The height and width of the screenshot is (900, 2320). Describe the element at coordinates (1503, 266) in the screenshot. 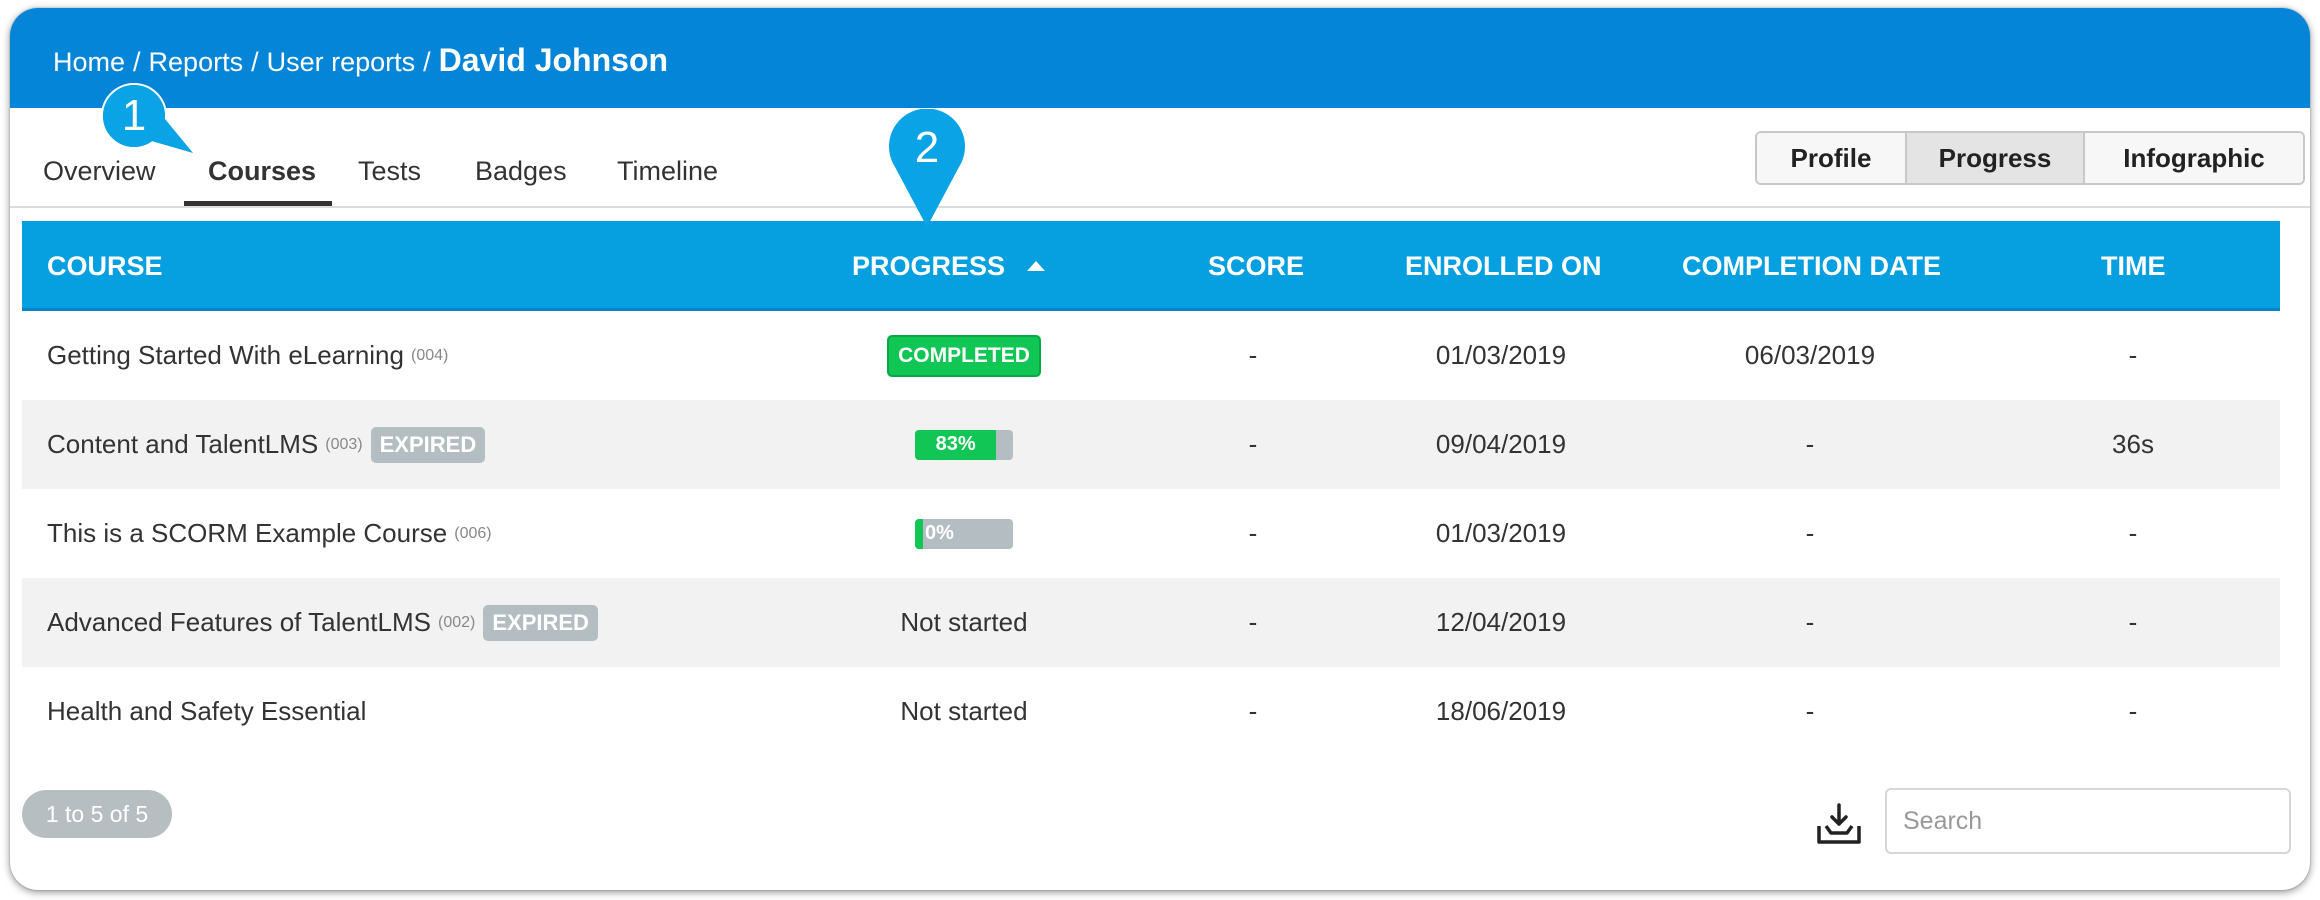

I see `column-header-enrolled-on: ENROLLED ON` at that location.